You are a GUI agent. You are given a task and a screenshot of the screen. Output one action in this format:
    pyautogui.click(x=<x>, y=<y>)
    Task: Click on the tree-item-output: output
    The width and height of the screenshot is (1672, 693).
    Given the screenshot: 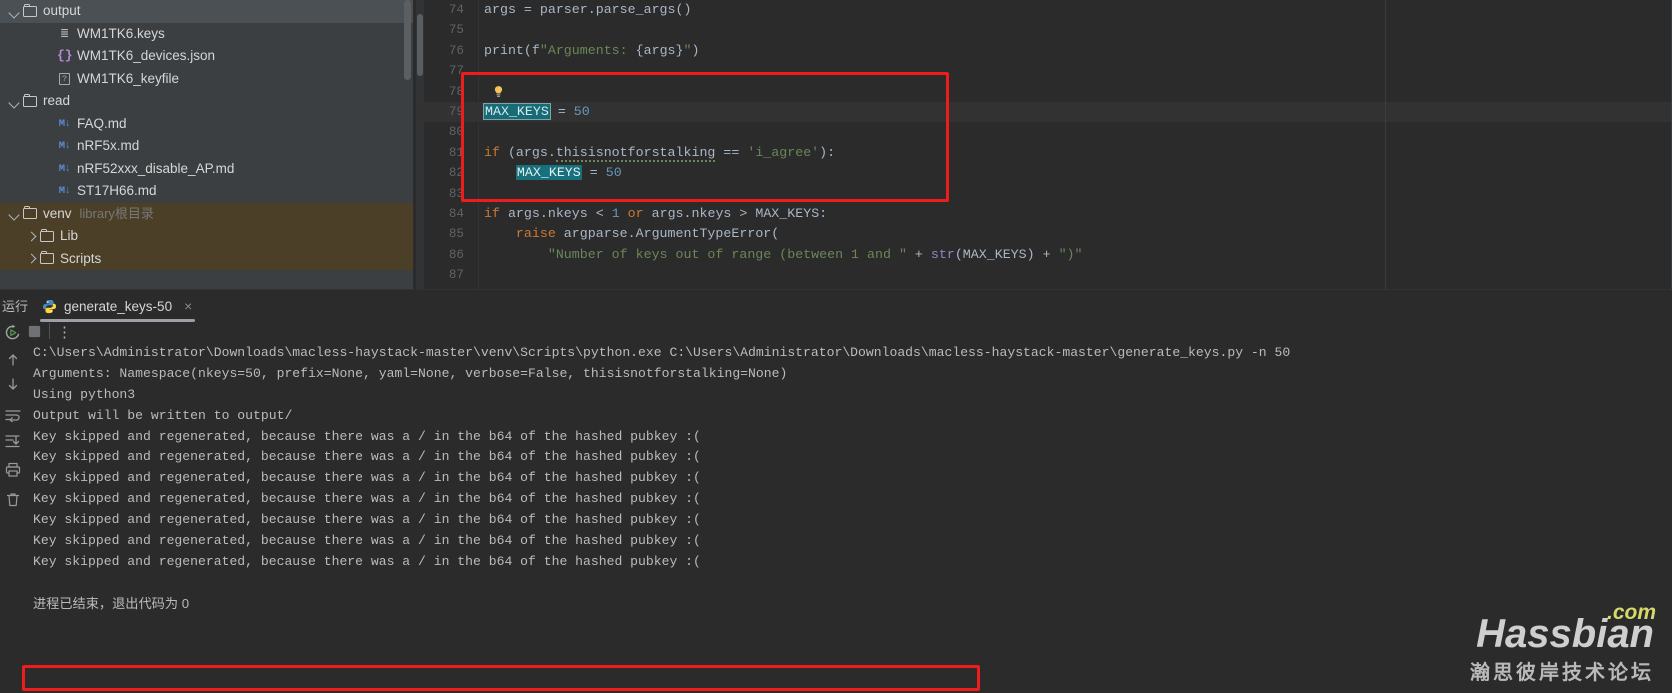 What is the action you would take?
    pyautogui.click(x=206, y=11)
    